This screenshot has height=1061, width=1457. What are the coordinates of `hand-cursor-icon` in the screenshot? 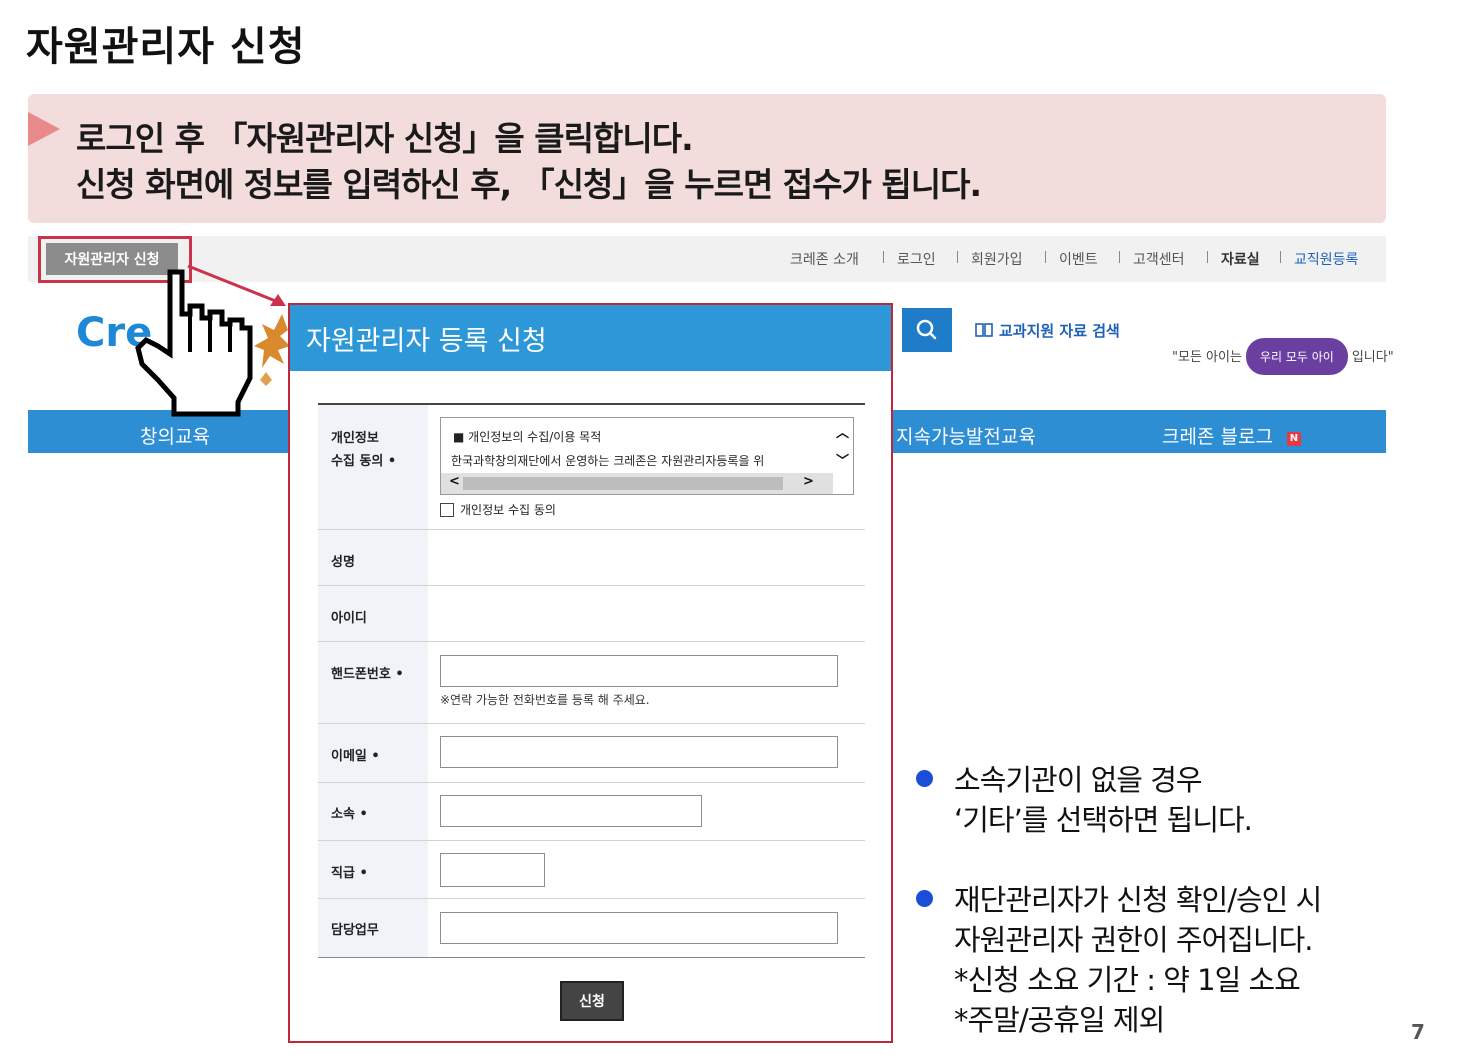 It's located at (194, 343).